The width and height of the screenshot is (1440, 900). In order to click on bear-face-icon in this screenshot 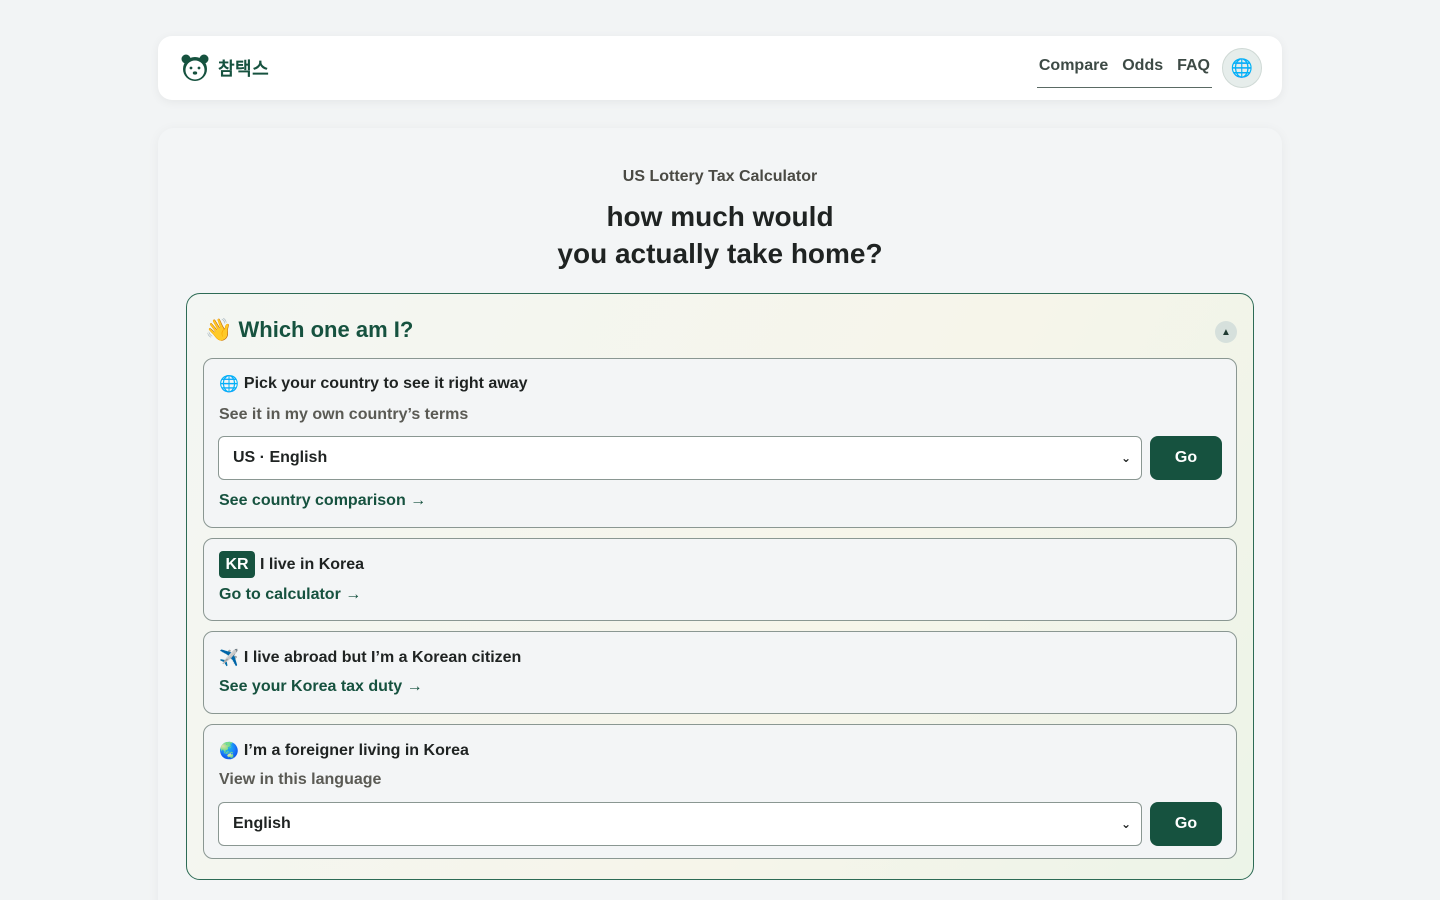, I will do `click(195, 67)`.